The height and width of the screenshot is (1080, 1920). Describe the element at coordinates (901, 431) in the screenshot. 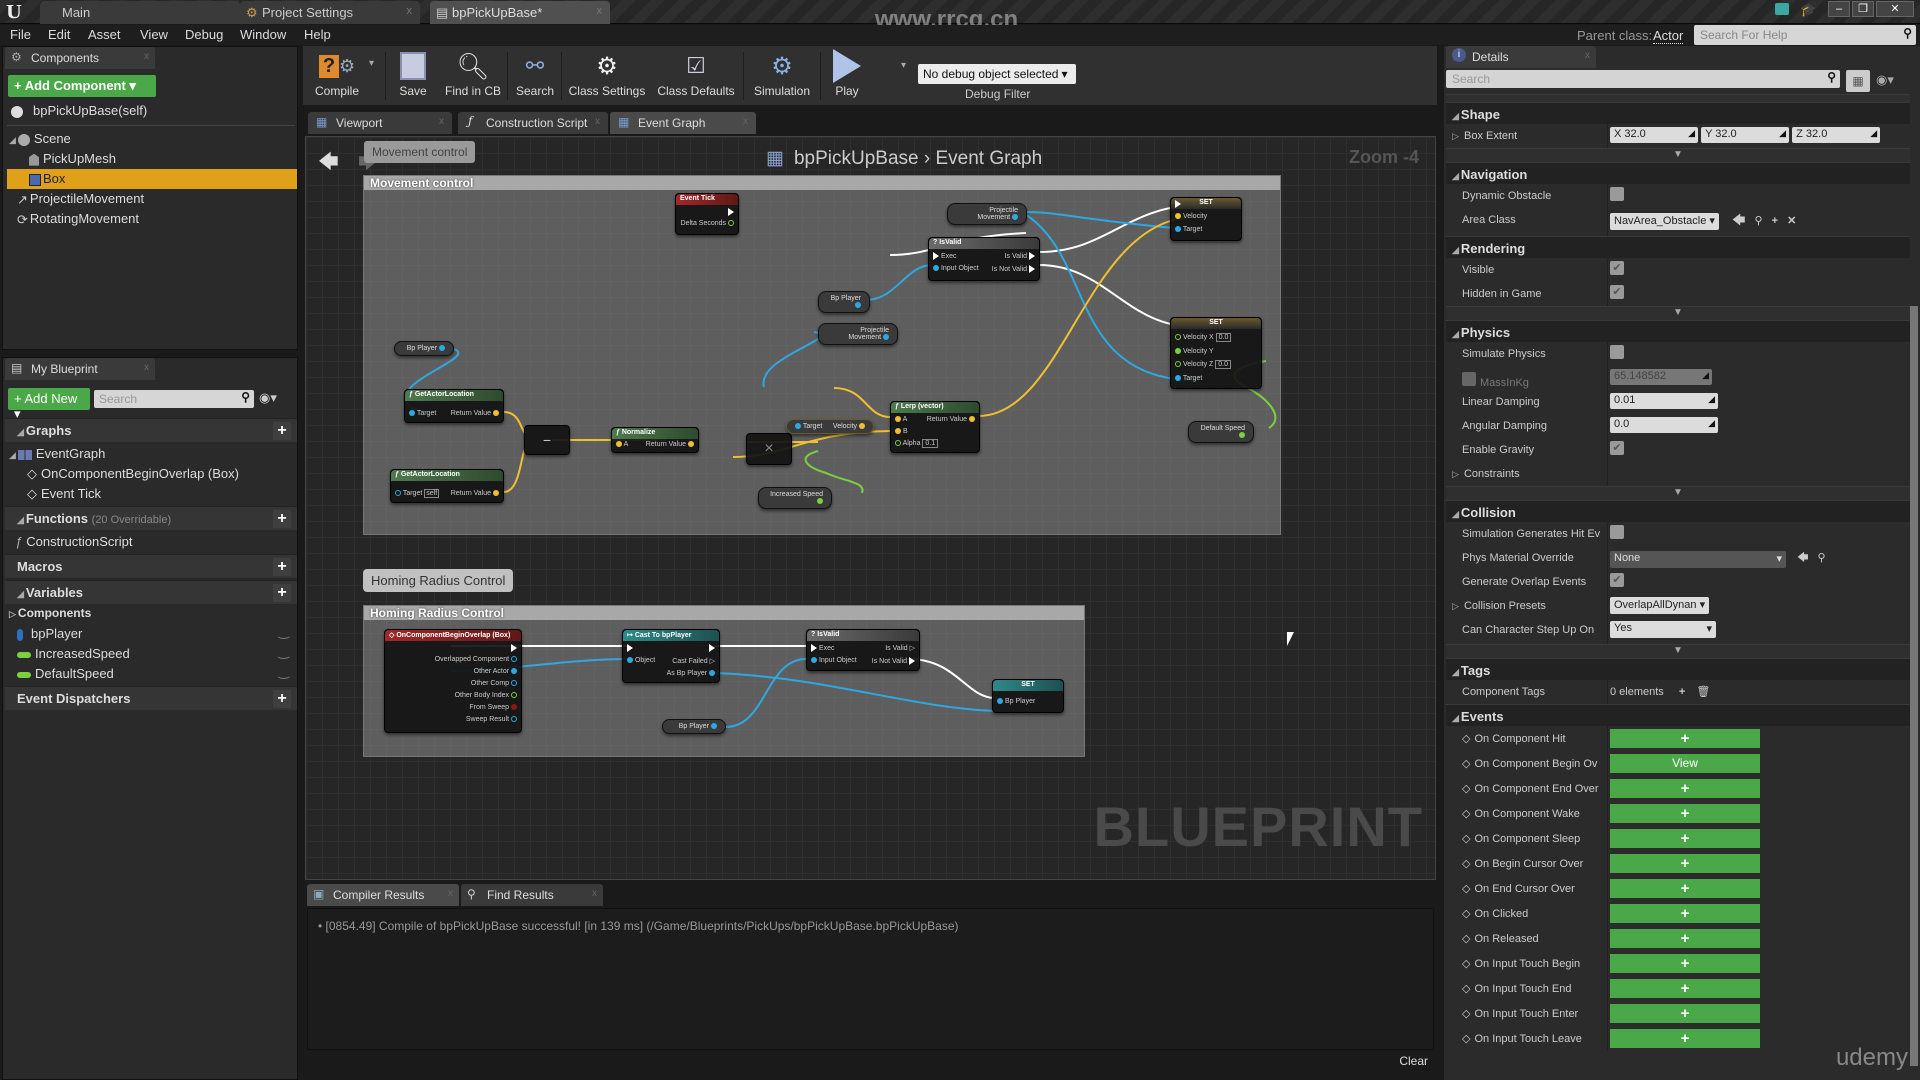

I see `pin-b: B` at that location.